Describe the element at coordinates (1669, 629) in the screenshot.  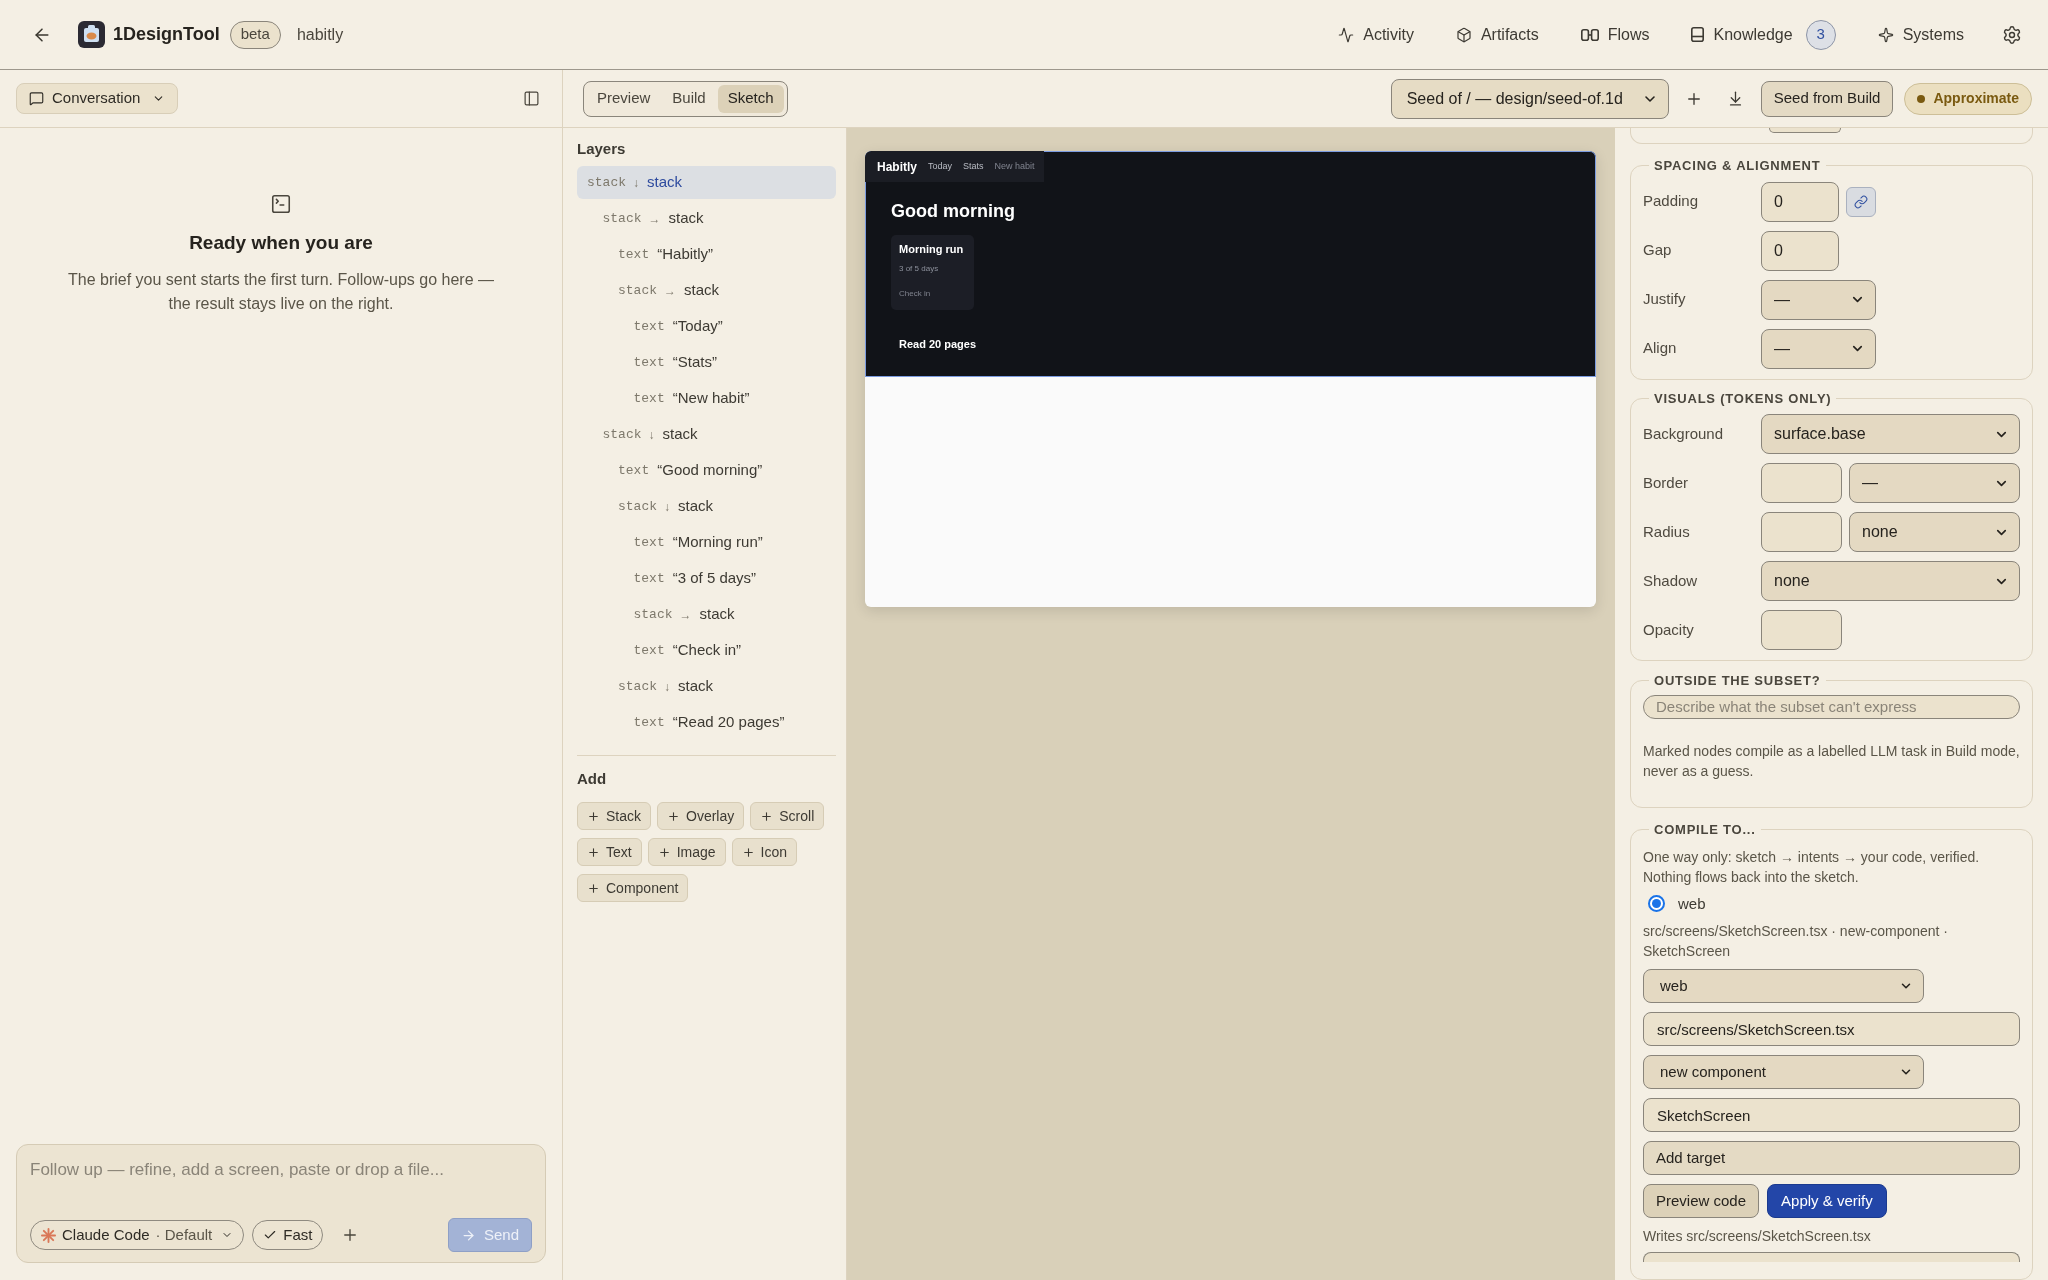
I see `field-label: Opacity` at that location.